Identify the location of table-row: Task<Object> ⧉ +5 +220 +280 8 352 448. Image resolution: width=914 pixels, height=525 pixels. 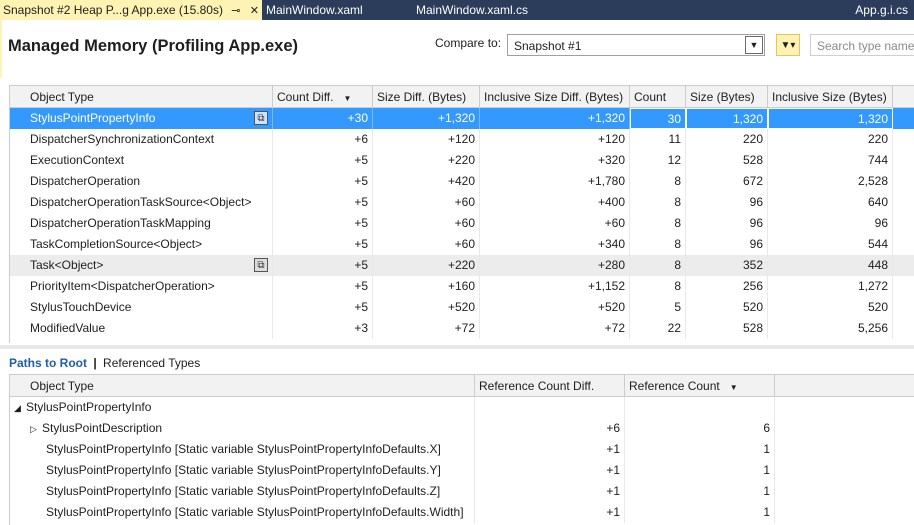
(462, 265).